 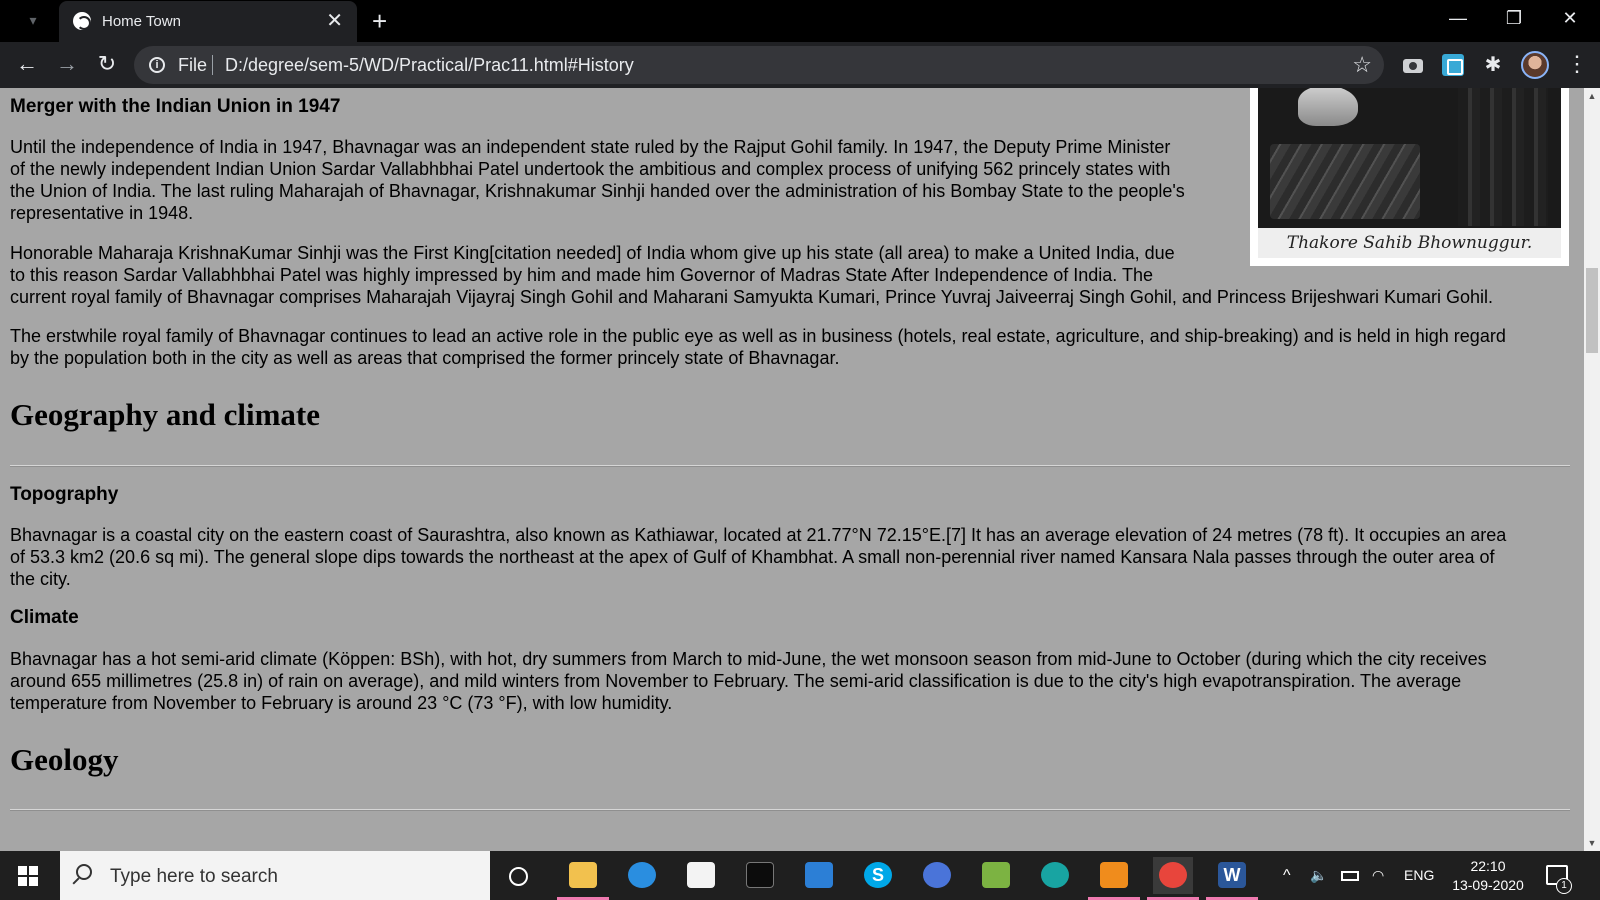 I want to click on tab-home-town: Home Town ✕, so click(x=208, y=21).